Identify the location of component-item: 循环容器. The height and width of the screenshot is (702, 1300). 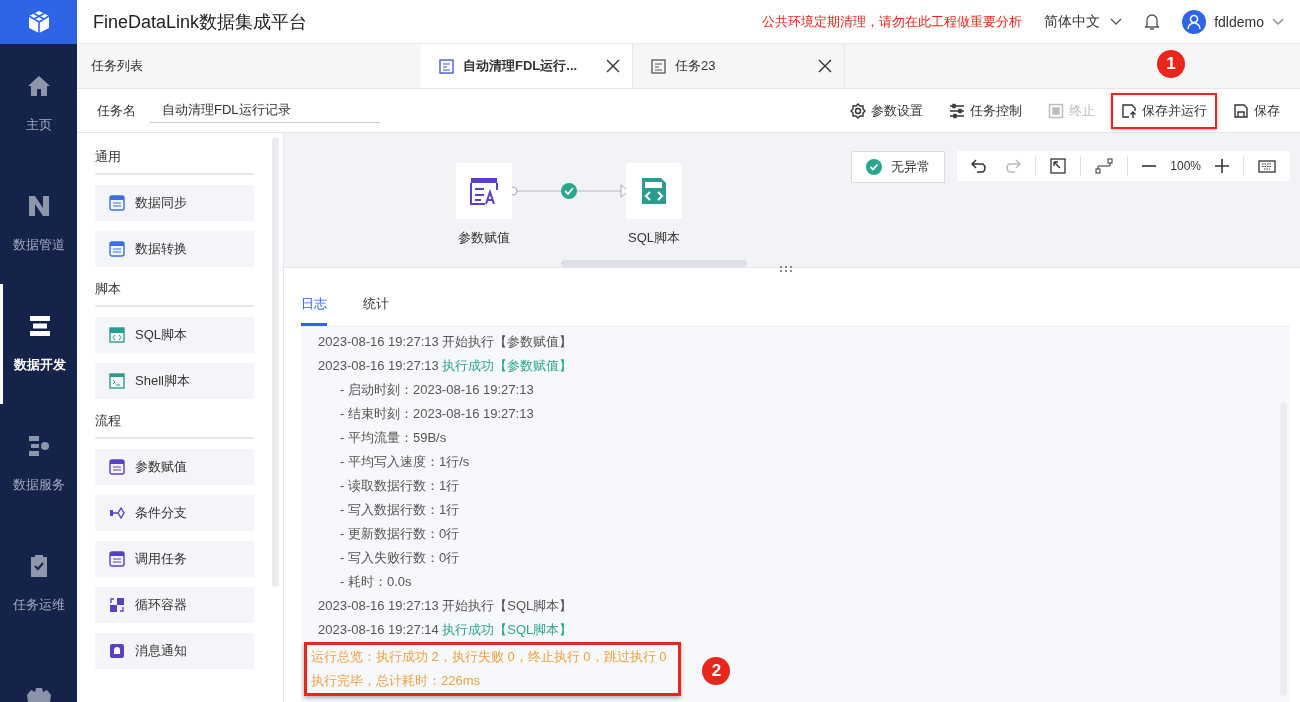
(174, 605).